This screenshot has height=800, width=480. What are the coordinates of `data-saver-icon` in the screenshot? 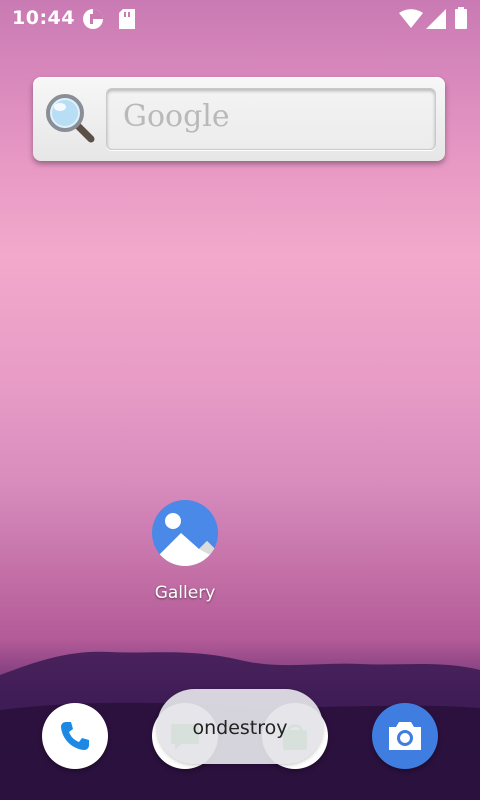 It's located at (93, 21).